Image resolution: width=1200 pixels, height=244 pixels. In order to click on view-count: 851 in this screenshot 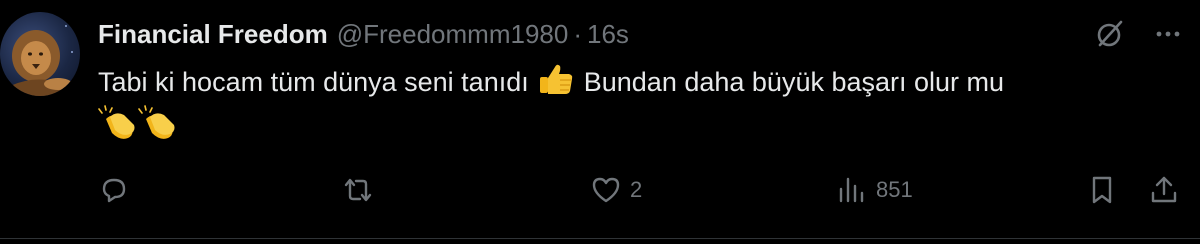, I will do `click(894, 189)`.